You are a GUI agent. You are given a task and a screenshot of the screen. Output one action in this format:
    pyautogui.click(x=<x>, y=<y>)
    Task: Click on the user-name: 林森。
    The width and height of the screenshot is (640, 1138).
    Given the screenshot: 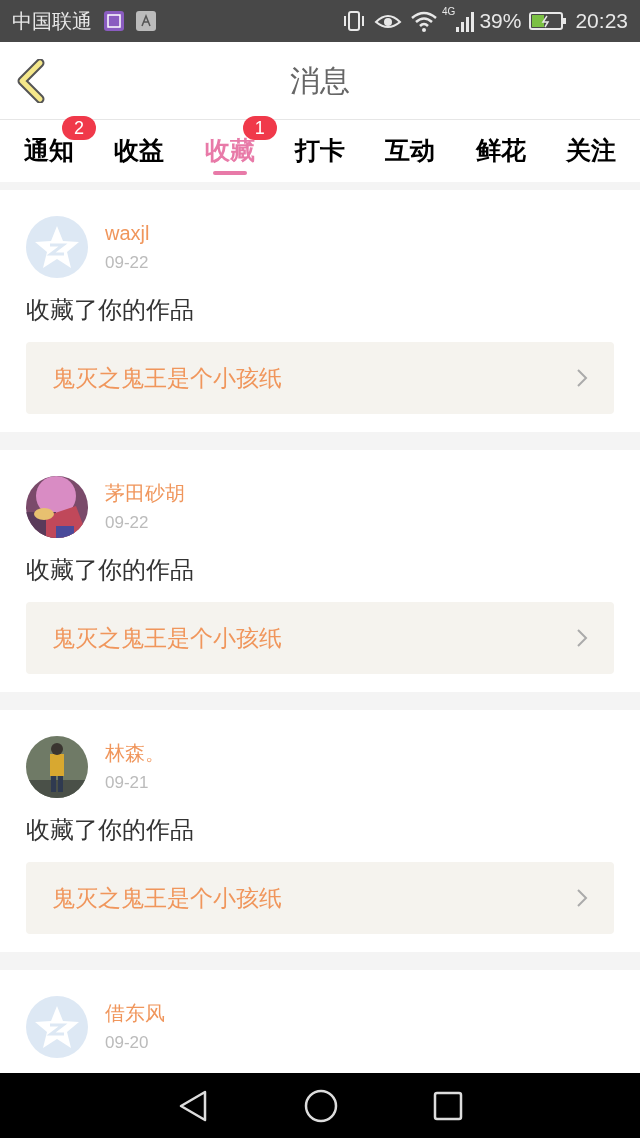 What is the action you would take?
    pyautogui.click(x=135, y=754)
    